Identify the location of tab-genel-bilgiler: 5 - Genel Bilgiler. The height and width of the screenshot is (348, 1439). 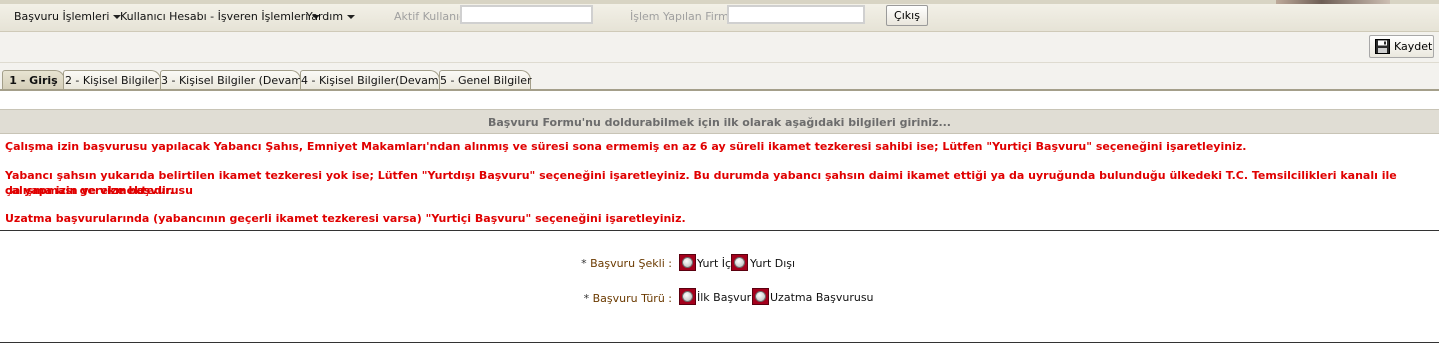
(485, 80).